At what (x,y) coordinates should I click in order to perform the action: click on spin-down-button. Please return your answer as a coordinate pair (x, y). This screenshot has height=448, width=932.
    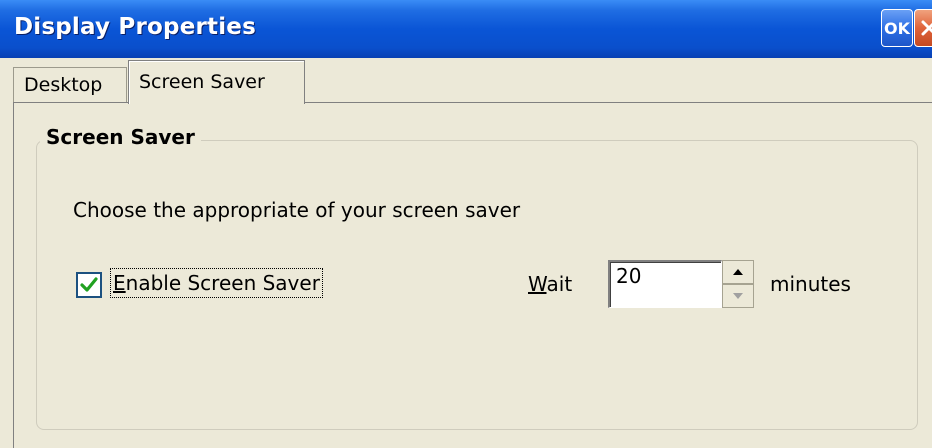
    Looking at the image, I should click on (738, 296).